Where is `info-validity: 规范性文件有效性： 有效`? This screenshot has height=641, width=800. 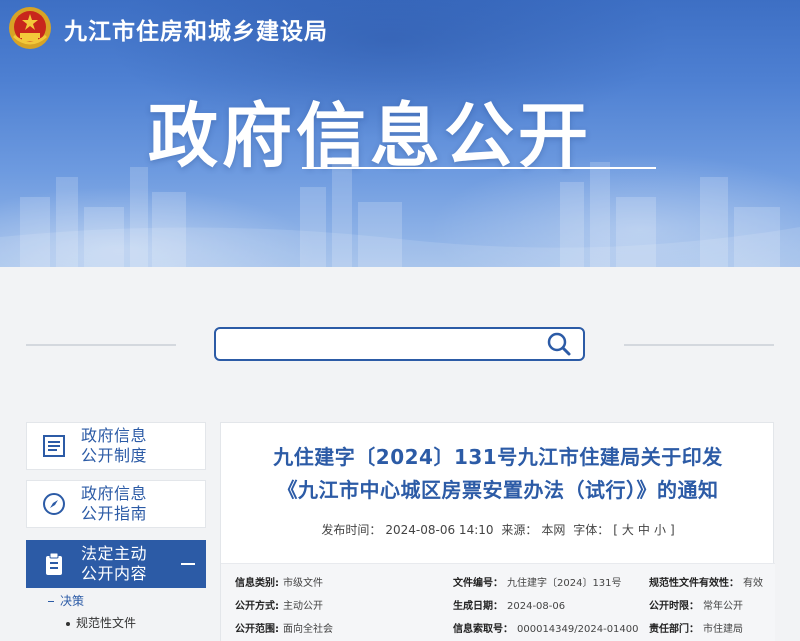 info-validity: 规范性文件有效性： 有效 is located at coordinates (706, 583).